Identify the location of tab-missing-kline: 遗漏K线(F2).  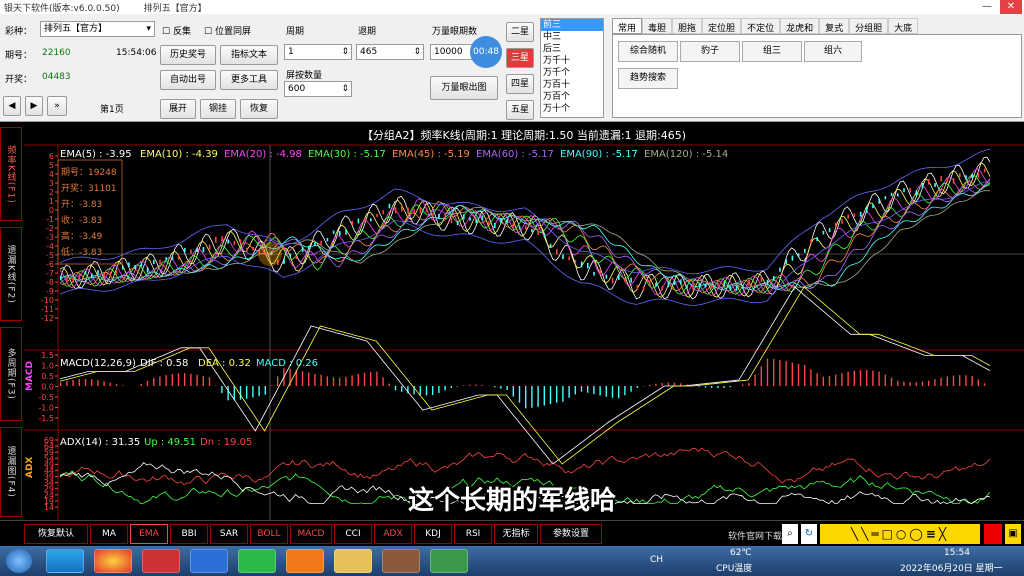
(11, 274).